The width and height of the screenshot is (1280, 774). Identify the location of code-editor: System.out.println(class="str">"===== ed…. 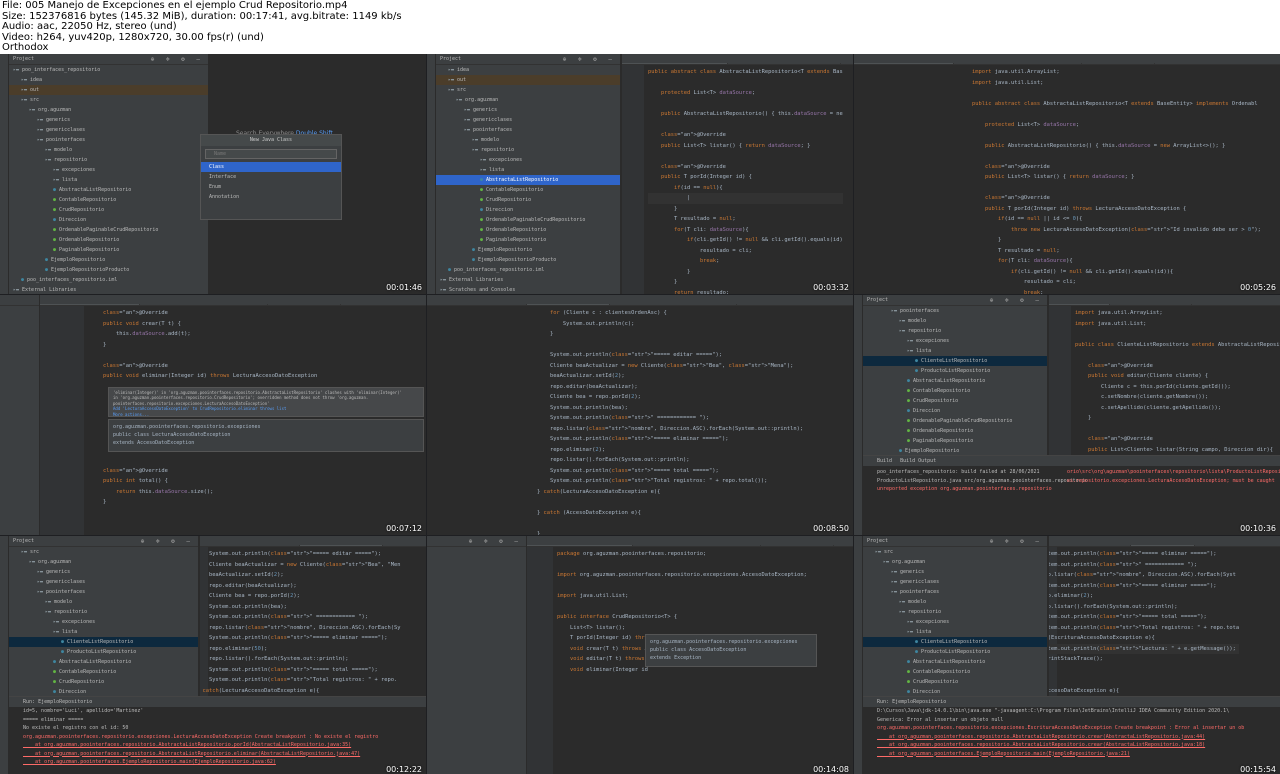
(313, 621).